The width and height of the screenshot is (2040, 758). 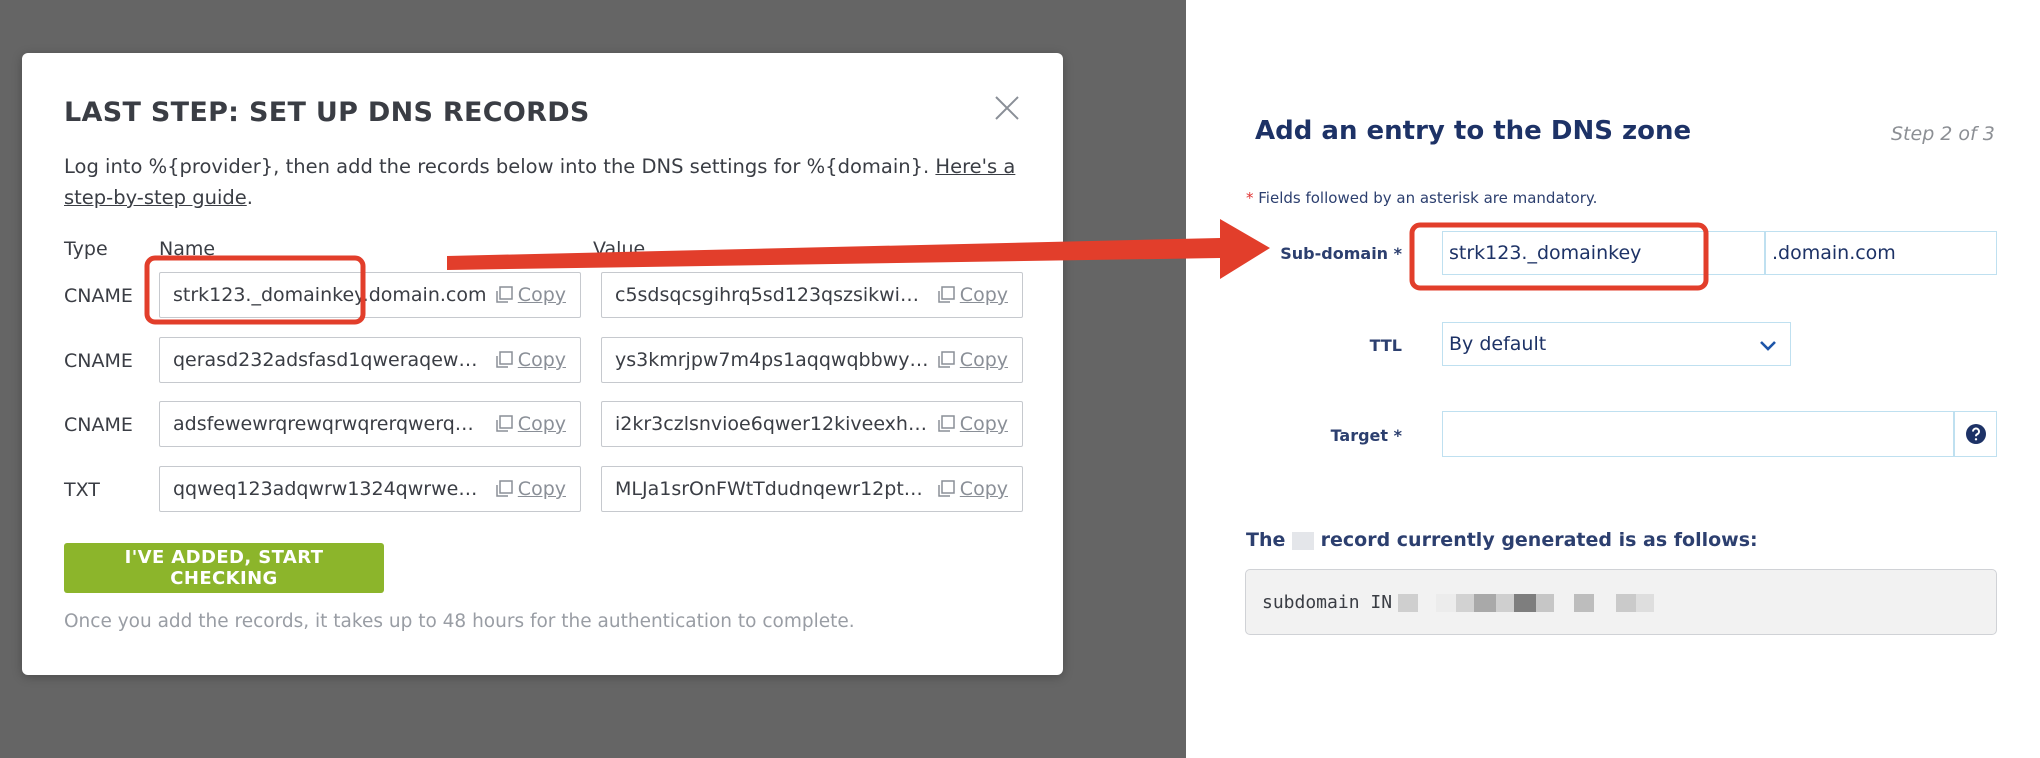 I want to click on step-indicator: Step 2 of 3, so click(x=1943, y=134).